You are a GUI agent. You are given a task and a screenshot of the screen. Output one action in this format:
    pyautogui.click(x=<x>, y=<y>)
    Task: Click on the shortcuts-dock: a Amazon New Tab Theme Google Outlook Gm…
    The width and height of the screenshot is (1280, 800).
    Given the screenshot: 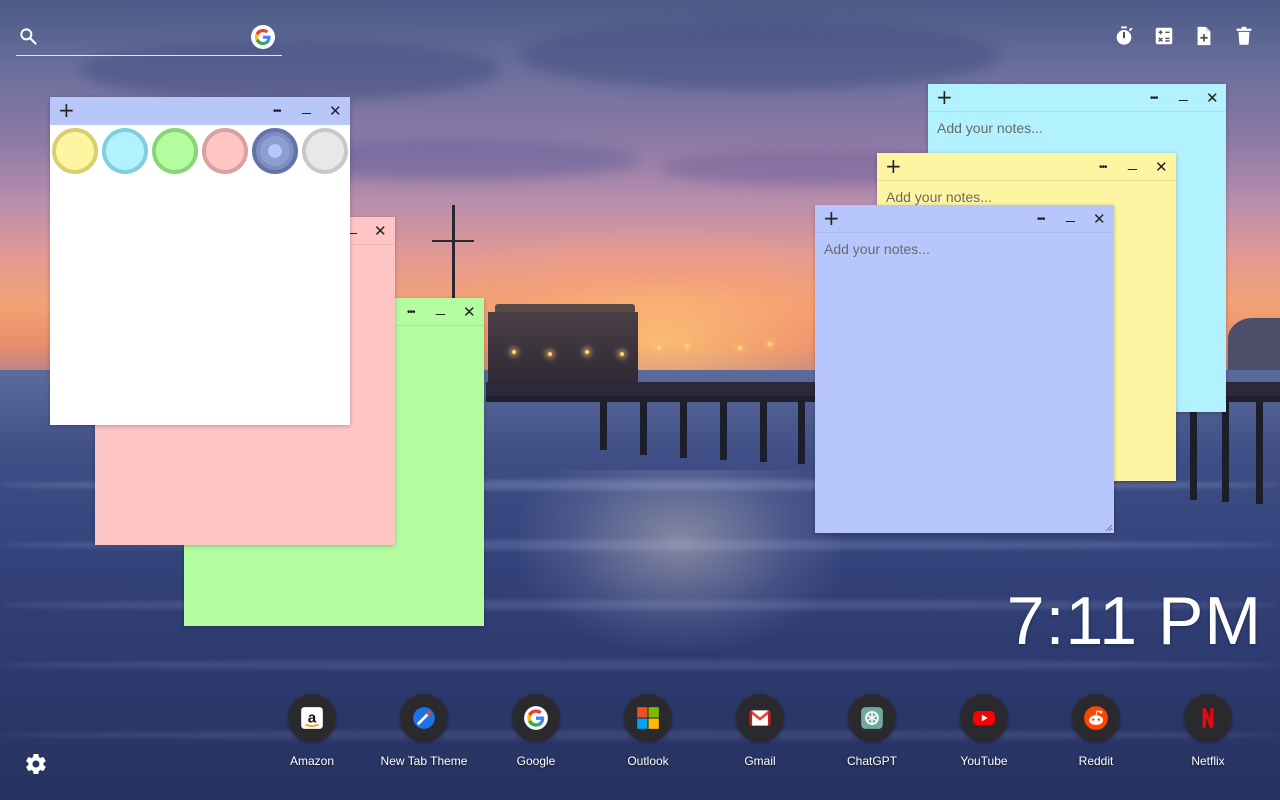 What is the action you would take?
    pyautogui.click(x=760, y=734)
    